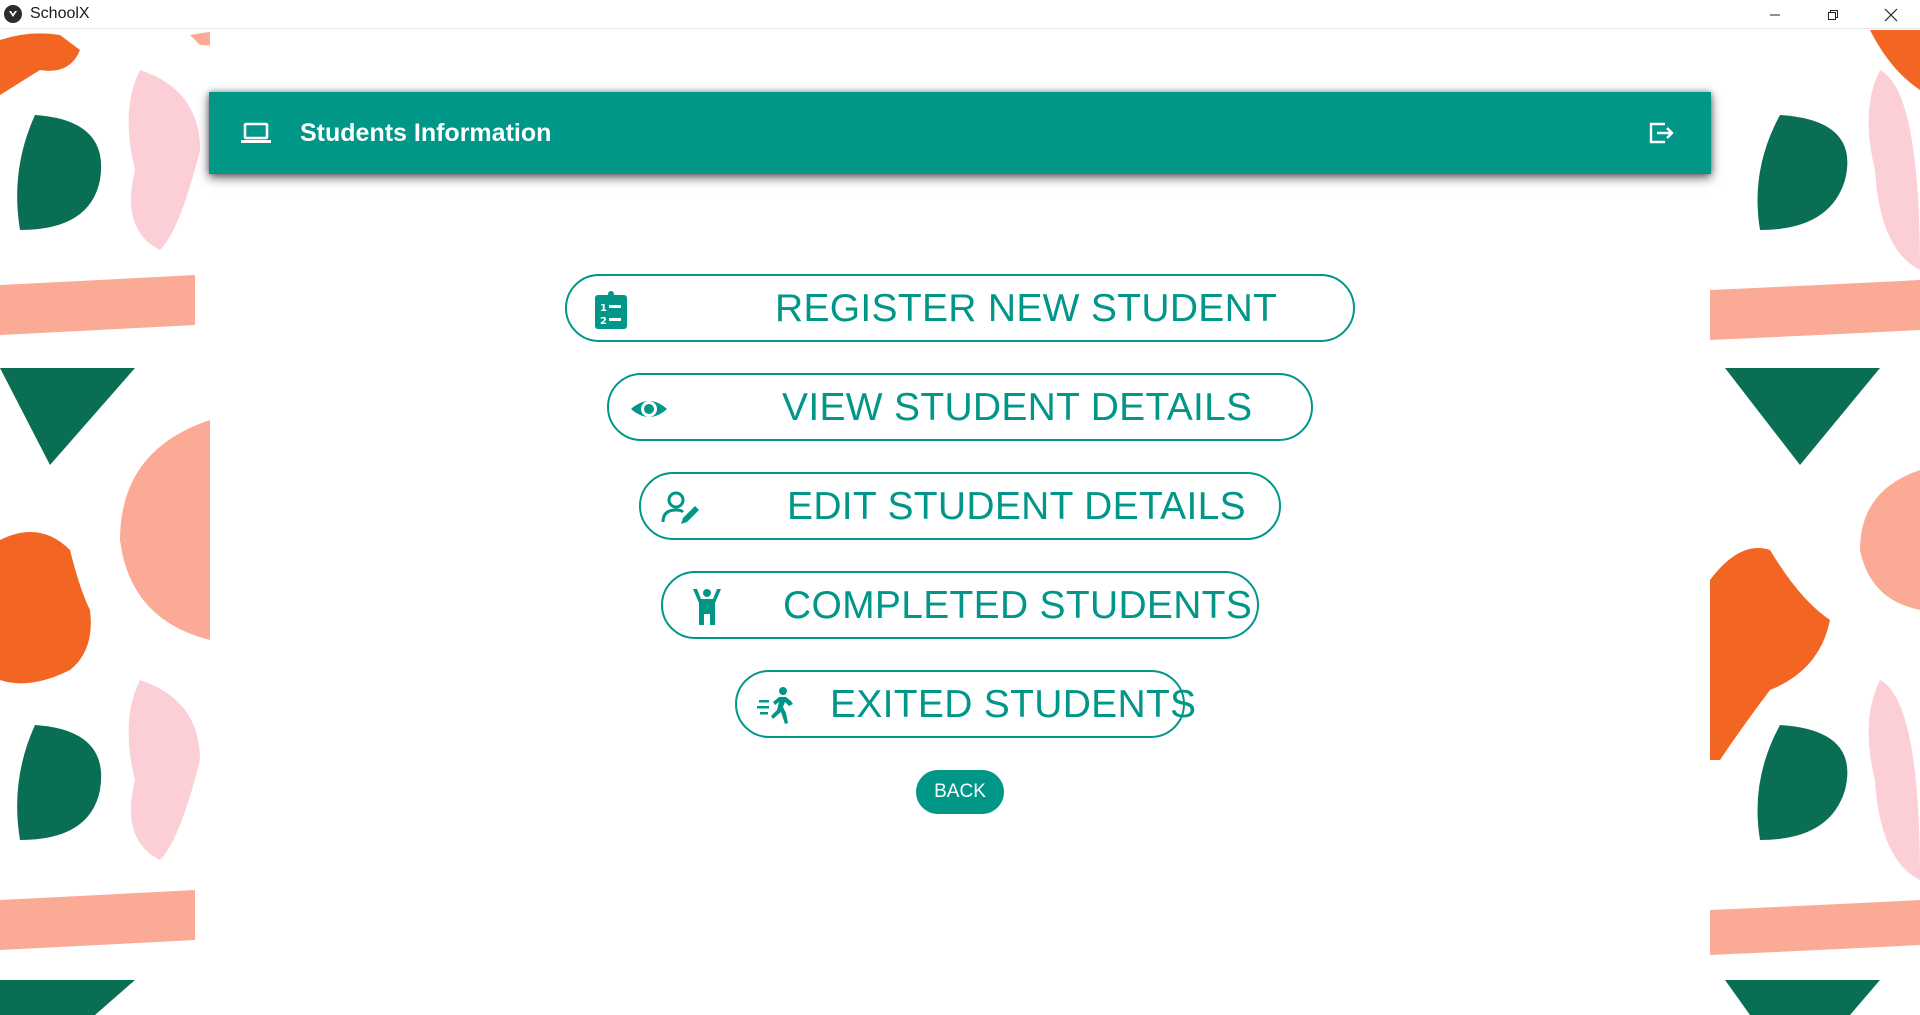 The height and width of the screenshot is (1015, 1920). What do you see at coordinates (603, 321) in the screenshot?
I see `svg-text: 2` at bounding box center [603, 321].